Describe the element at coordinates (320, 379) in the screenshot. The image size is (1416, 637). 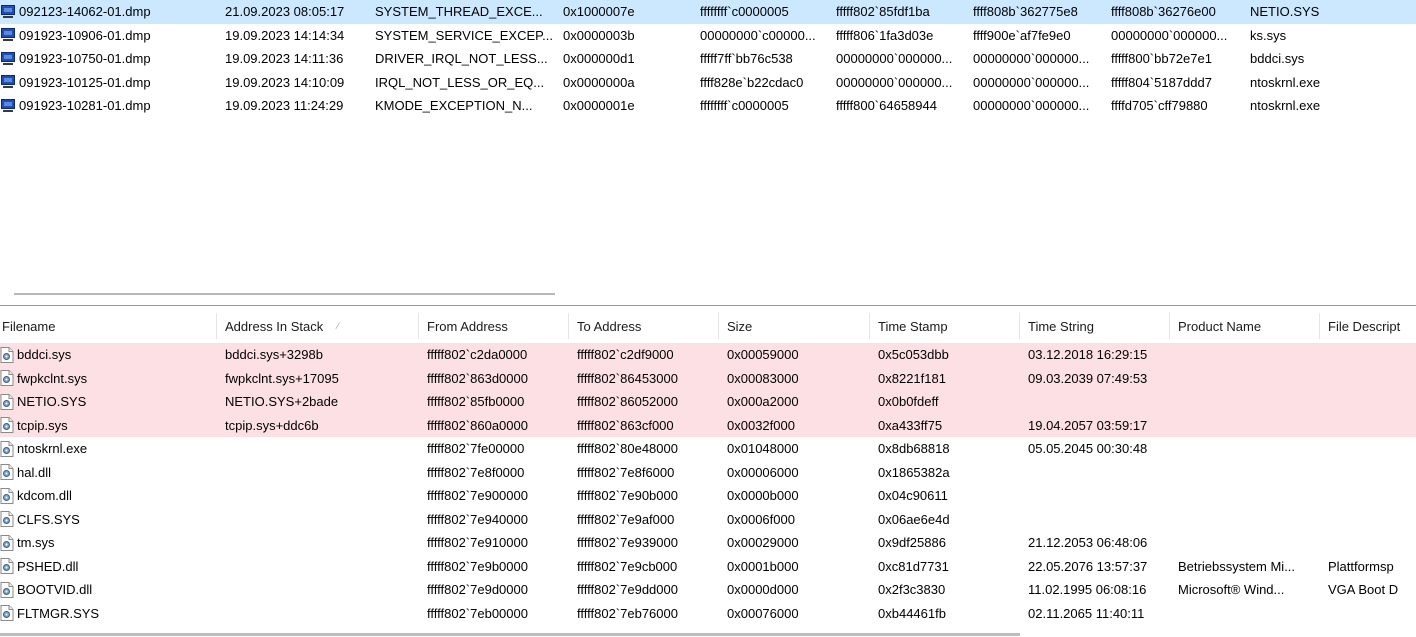
I see `driver-address-in-stack: fwpkclnt.sys+17095` at that location.